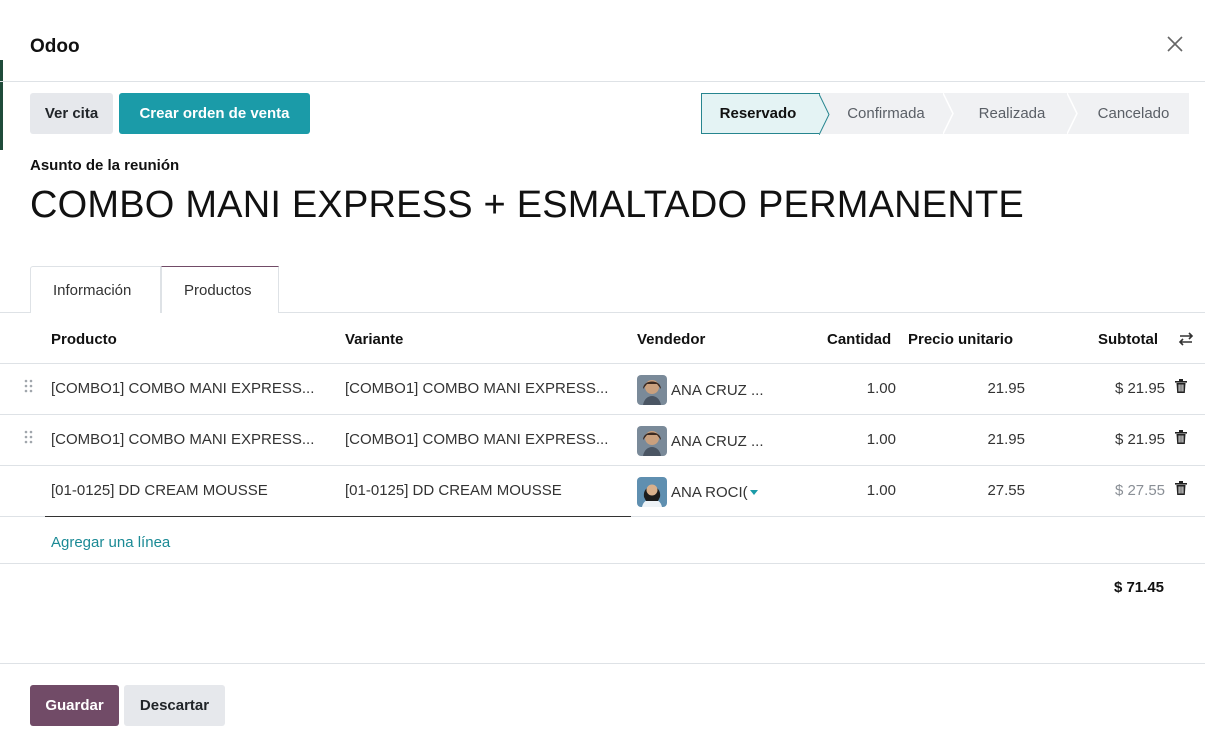 The height and width of the screenshot is (740, 1205). What do you see at coordinates (71, 113) in the screenshot?
I see `ver-cita-button: Ver cita` at bounding box center [71, 113].